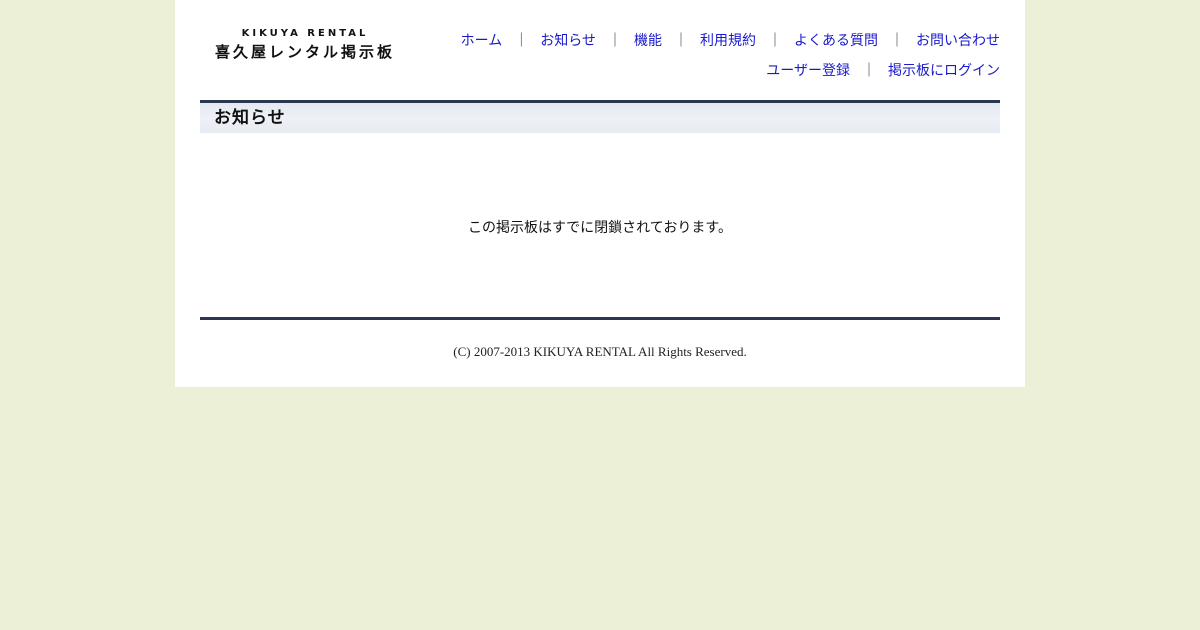 This screenshot has width=1200, height=630. I want to click on nav-row-primary: ホーム ｜ お知らせ ｜ 機能 ｜ 利用規約 ｜ よくある質問 ｜ お問い合わせ, so click(730, 45).